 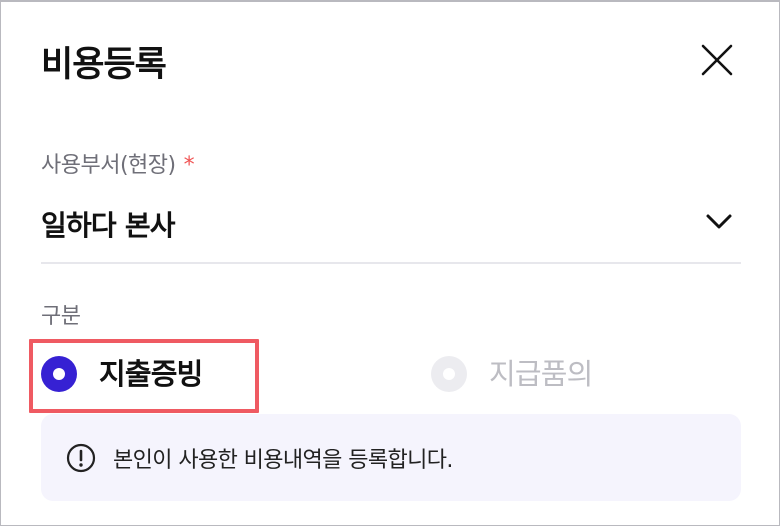 I want to click on radio-option-supply-request: 지급품의, so click(x=512, y=374).